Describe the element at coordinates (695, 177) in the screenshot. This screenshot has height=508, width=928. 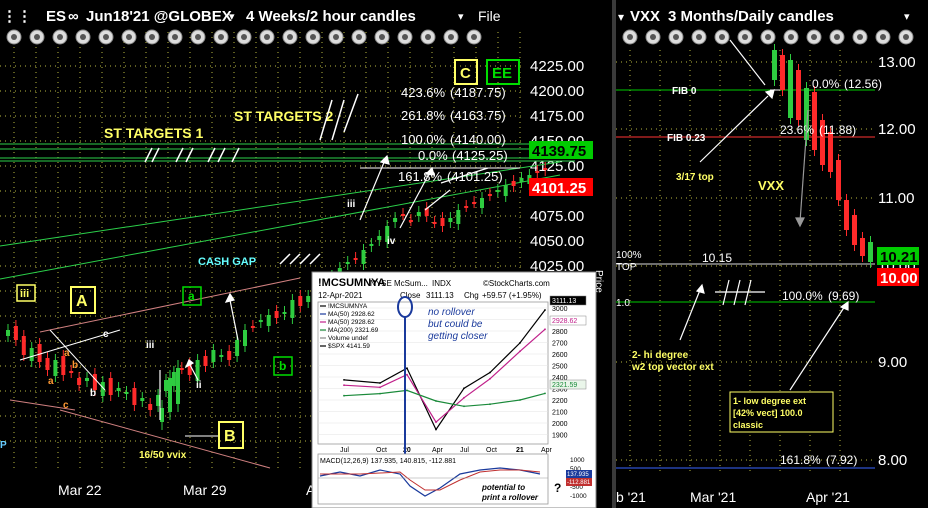
I see `vxx-3-17-top-note: 3/17 top` at that location.